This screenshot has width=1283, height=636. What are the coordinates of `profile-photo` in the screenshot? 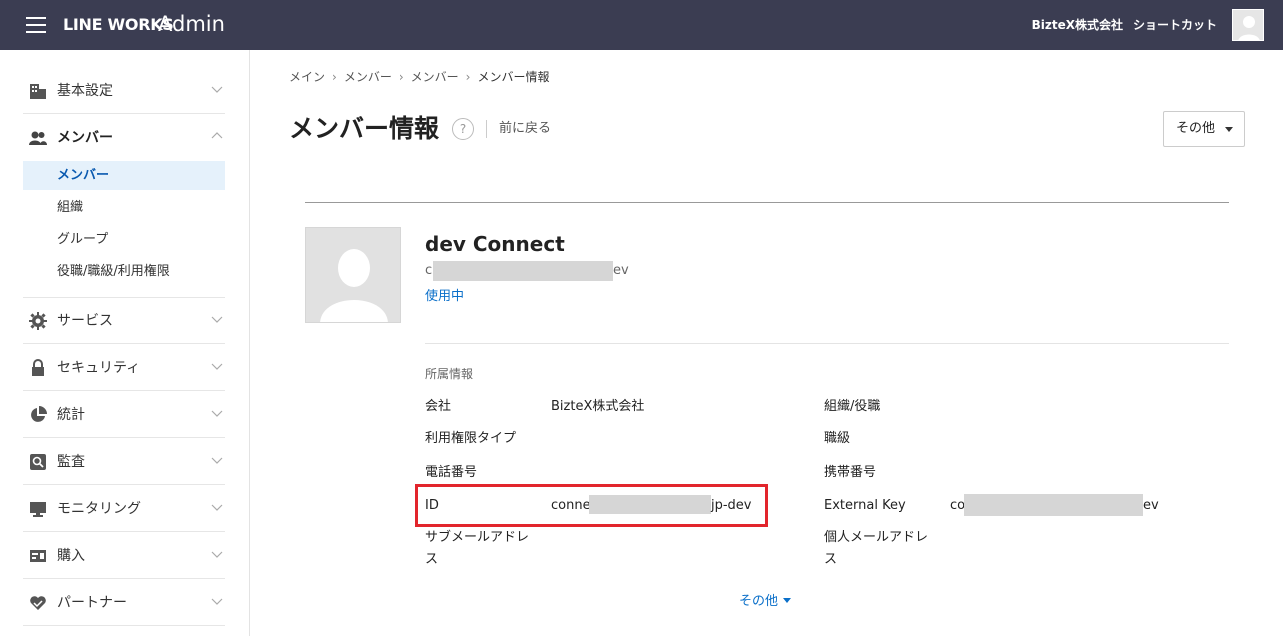 It's located at (353, 275).